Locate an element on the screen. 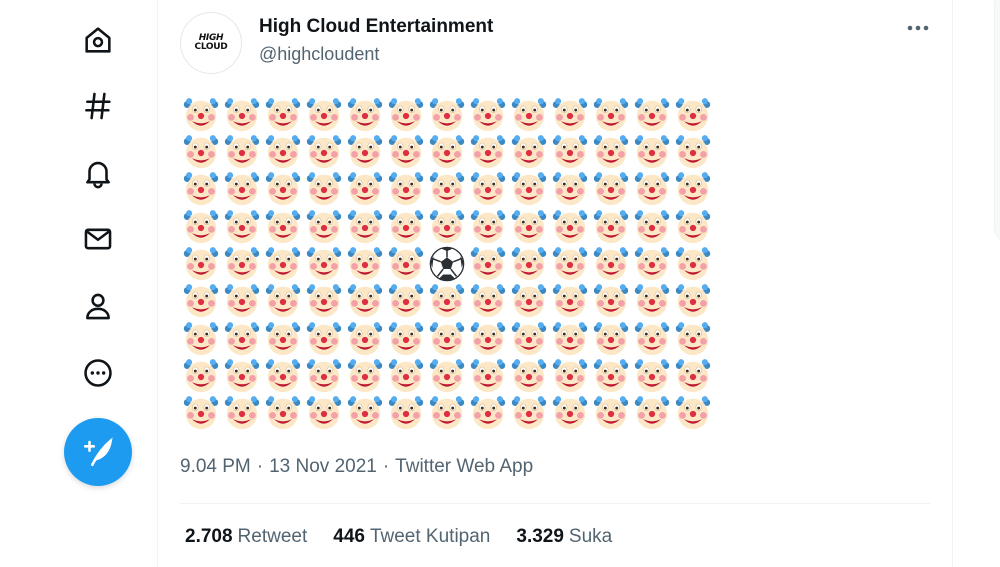 The width and height of the screenshot is (1000, 567). tweet-date: 13 Nov 2021 is located at coordinates (323, 466).